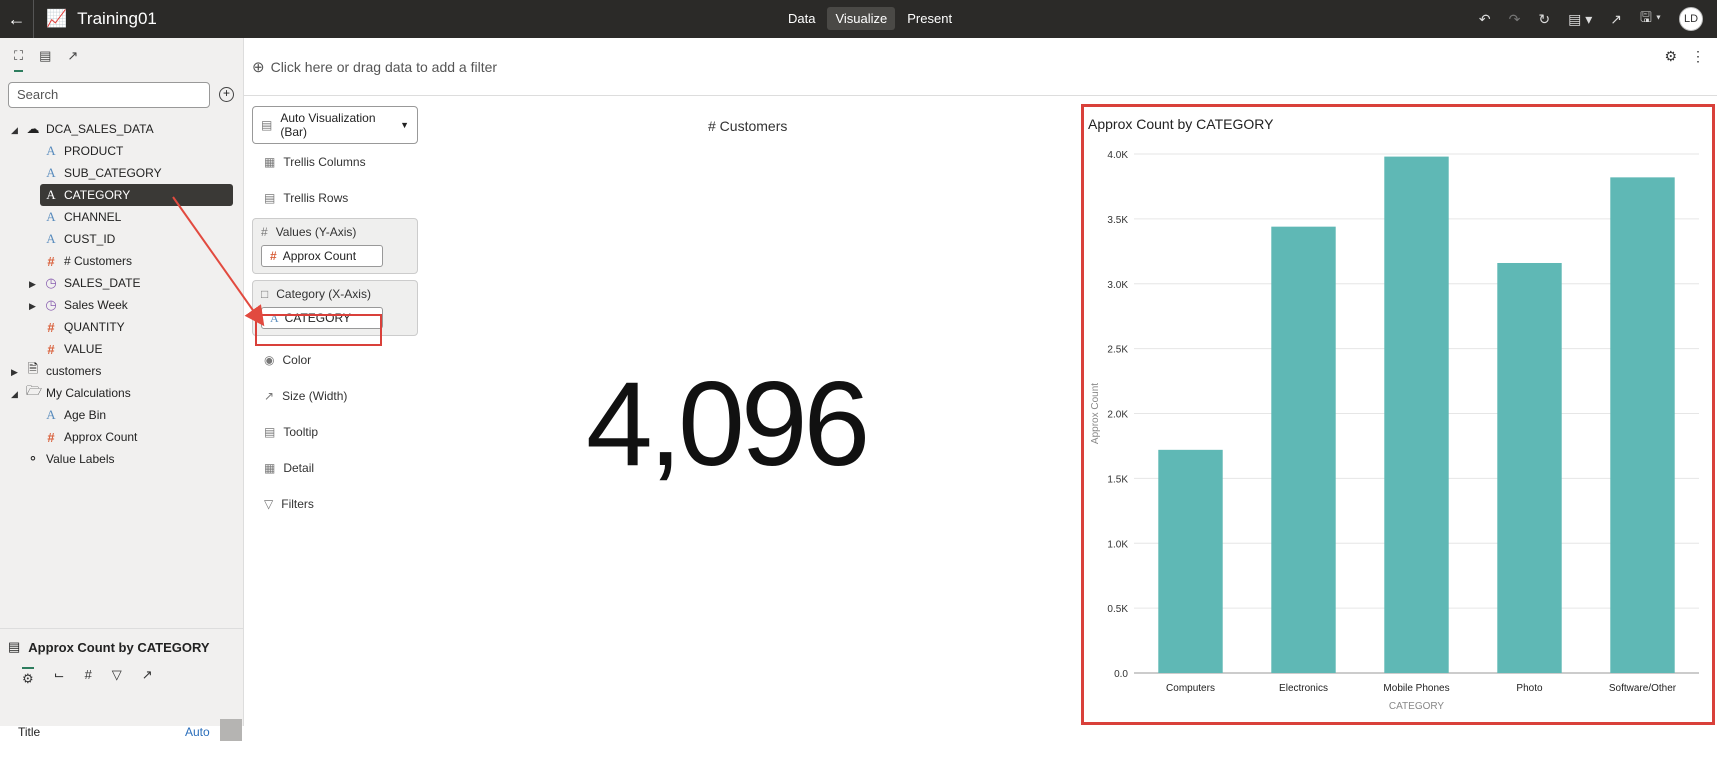 The width and height of the screenshot is (1717, 764). Describe the element at coordinates (728, 424) in the screenshot. I see `kpi-value: 4,096` at that location.